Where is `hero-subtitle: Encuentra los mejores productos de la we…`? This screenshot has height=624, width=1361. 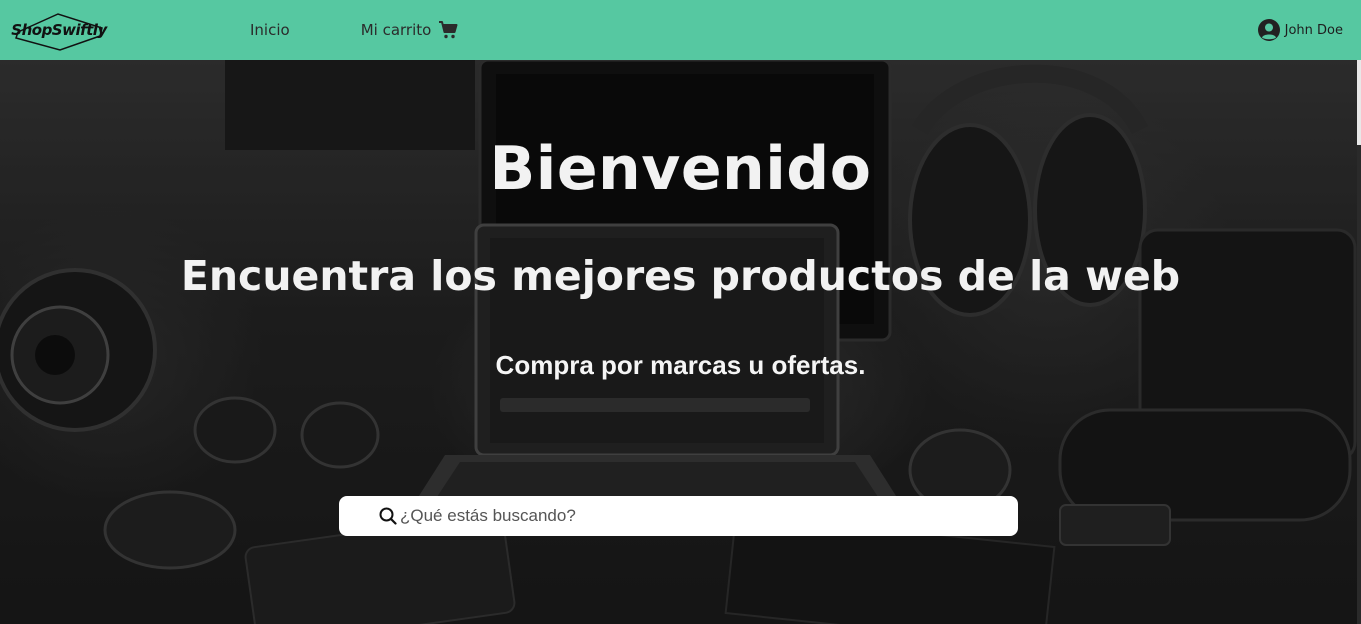
hero-subtitle: Encuentra los mejores productos de la we… is located at coordinates (680, 276).